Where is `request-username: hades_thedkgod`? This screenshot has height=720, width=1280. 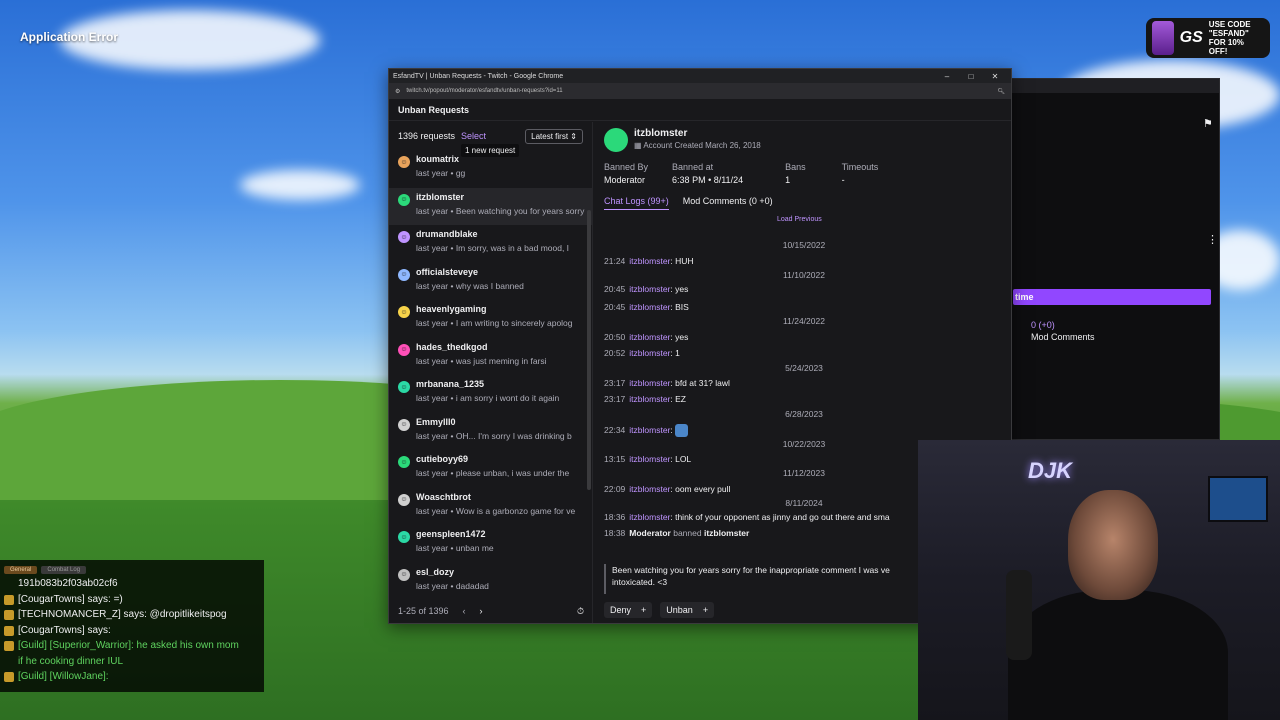
request-username: hades_thedkgod is located at coordinates (452, 346).